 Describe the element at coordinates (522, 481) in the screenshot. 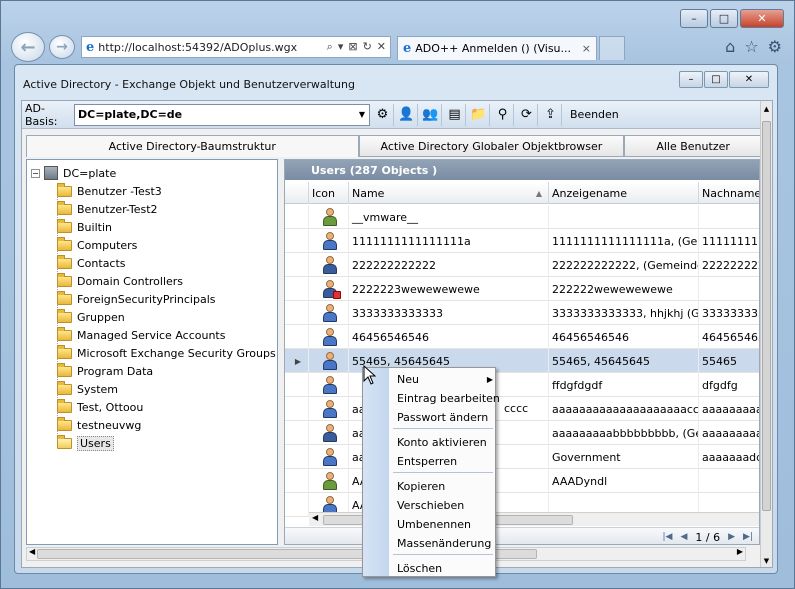

I see `table-row: AAAAAADyndl` at that location.